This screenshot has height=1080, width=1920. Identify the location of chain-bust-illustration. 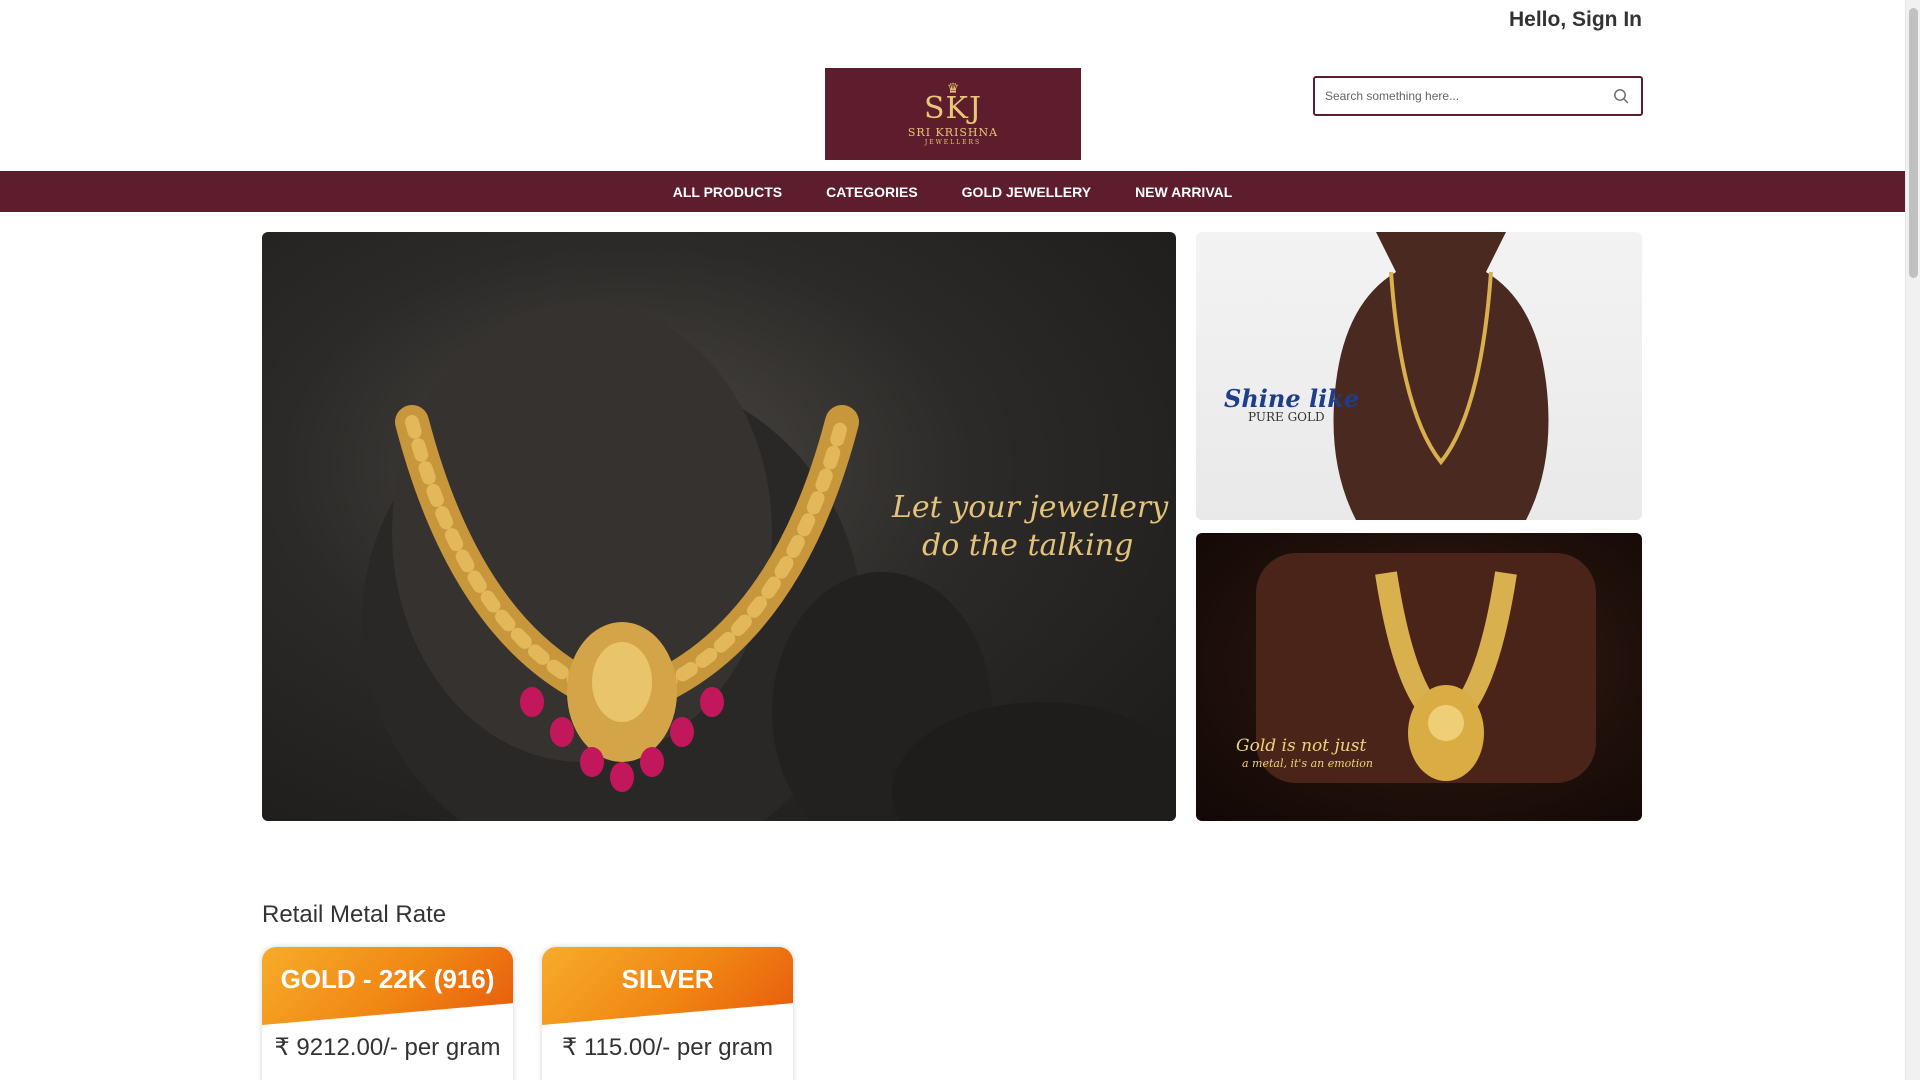
(1441, 376).